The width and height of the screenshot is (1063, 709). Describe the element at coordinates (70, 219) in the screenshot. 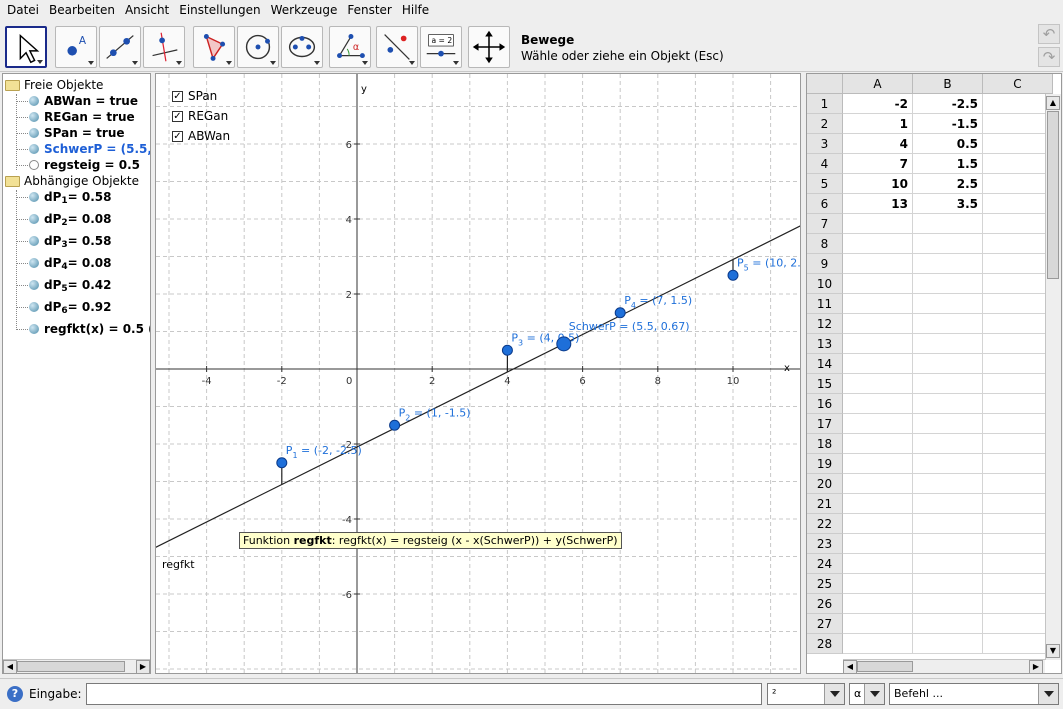

I see `algebra-dependent-item: dP 2 = 0.08` at that location.